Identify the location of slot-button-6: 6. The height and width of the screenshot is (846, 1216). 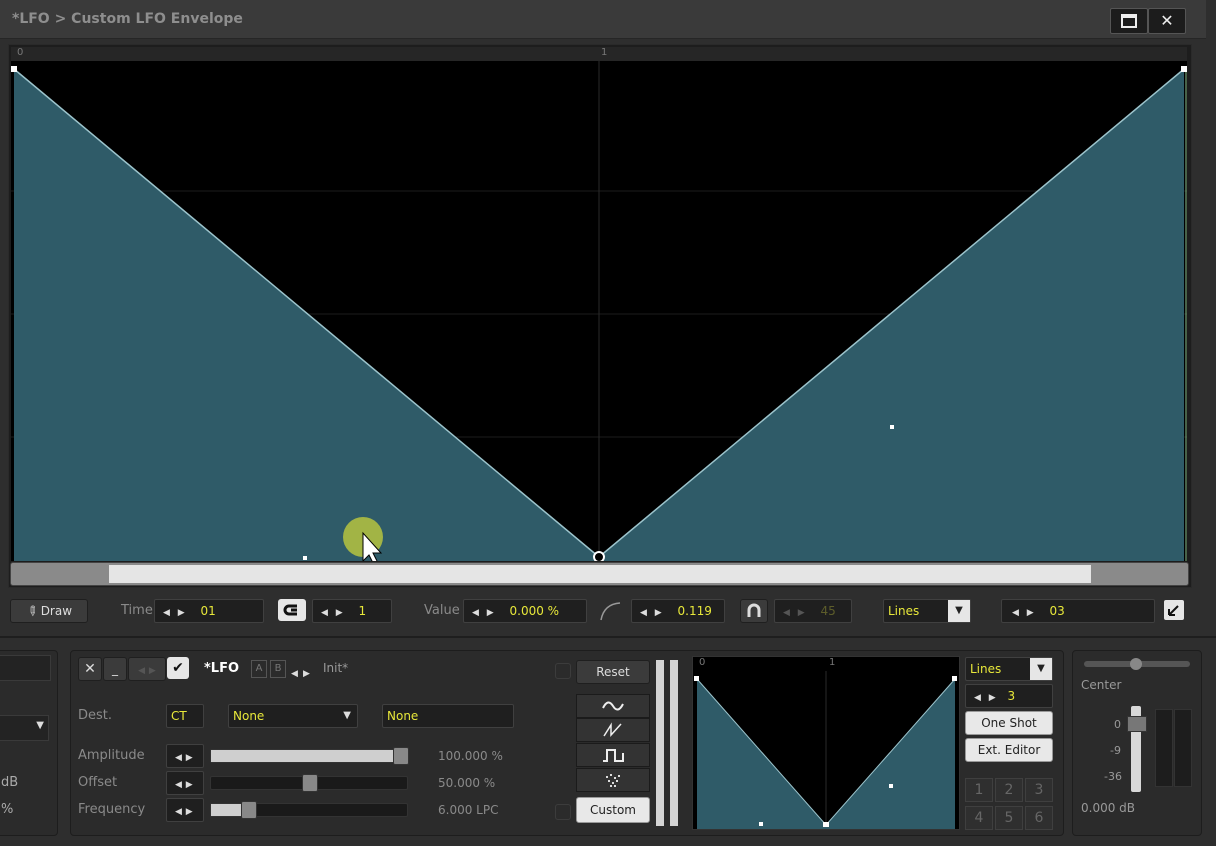
(1039, 818).